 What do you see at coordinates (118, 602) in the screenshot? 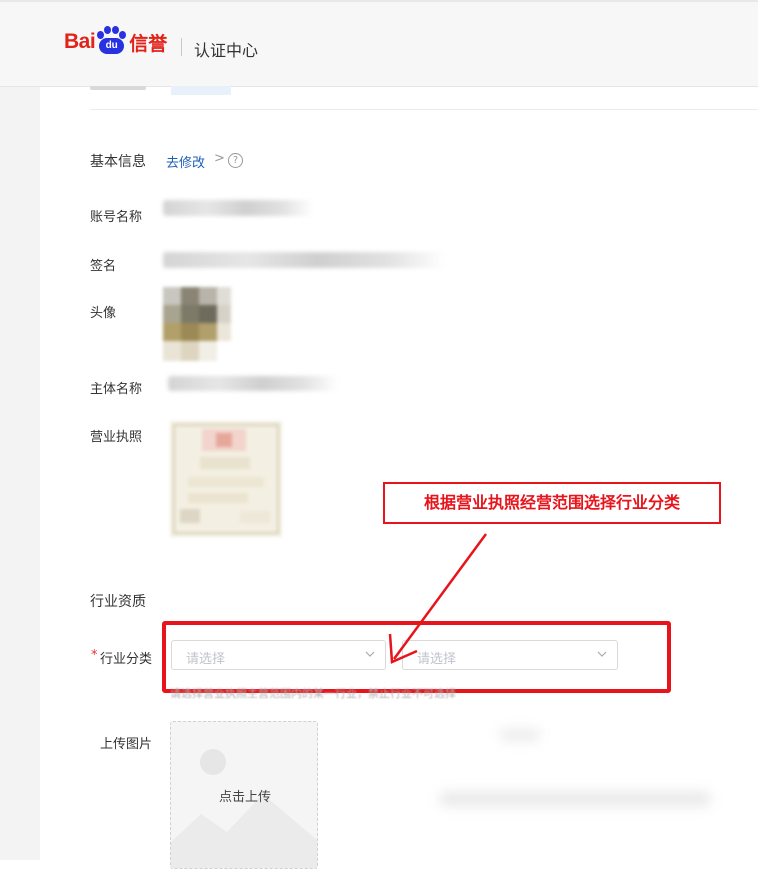
I see `industry-qualification-title: 行业资质` at bounding box center [118, 602].